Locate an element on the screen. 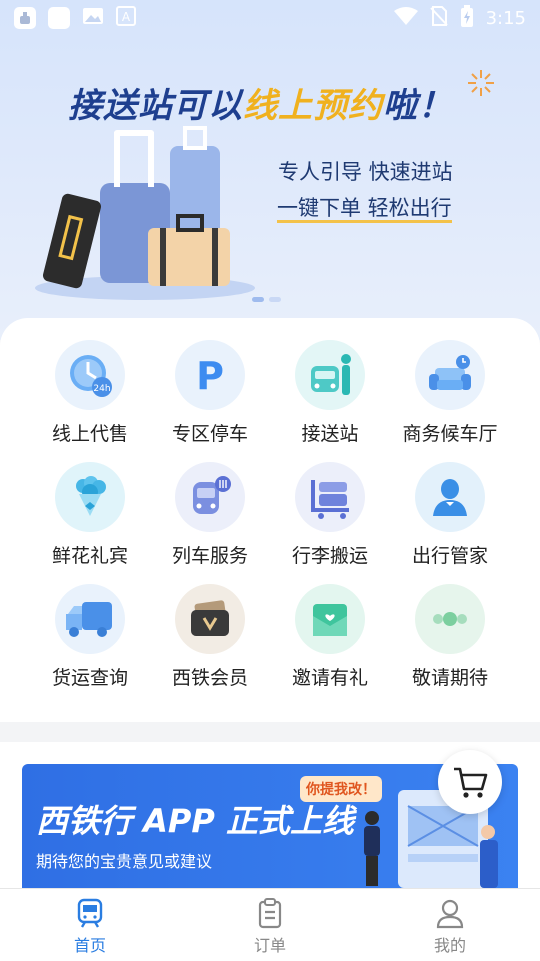 The height and width of the screenshot is (961, 540). service-label: 鲜花礼宾 is located at coordinates (89, 556).